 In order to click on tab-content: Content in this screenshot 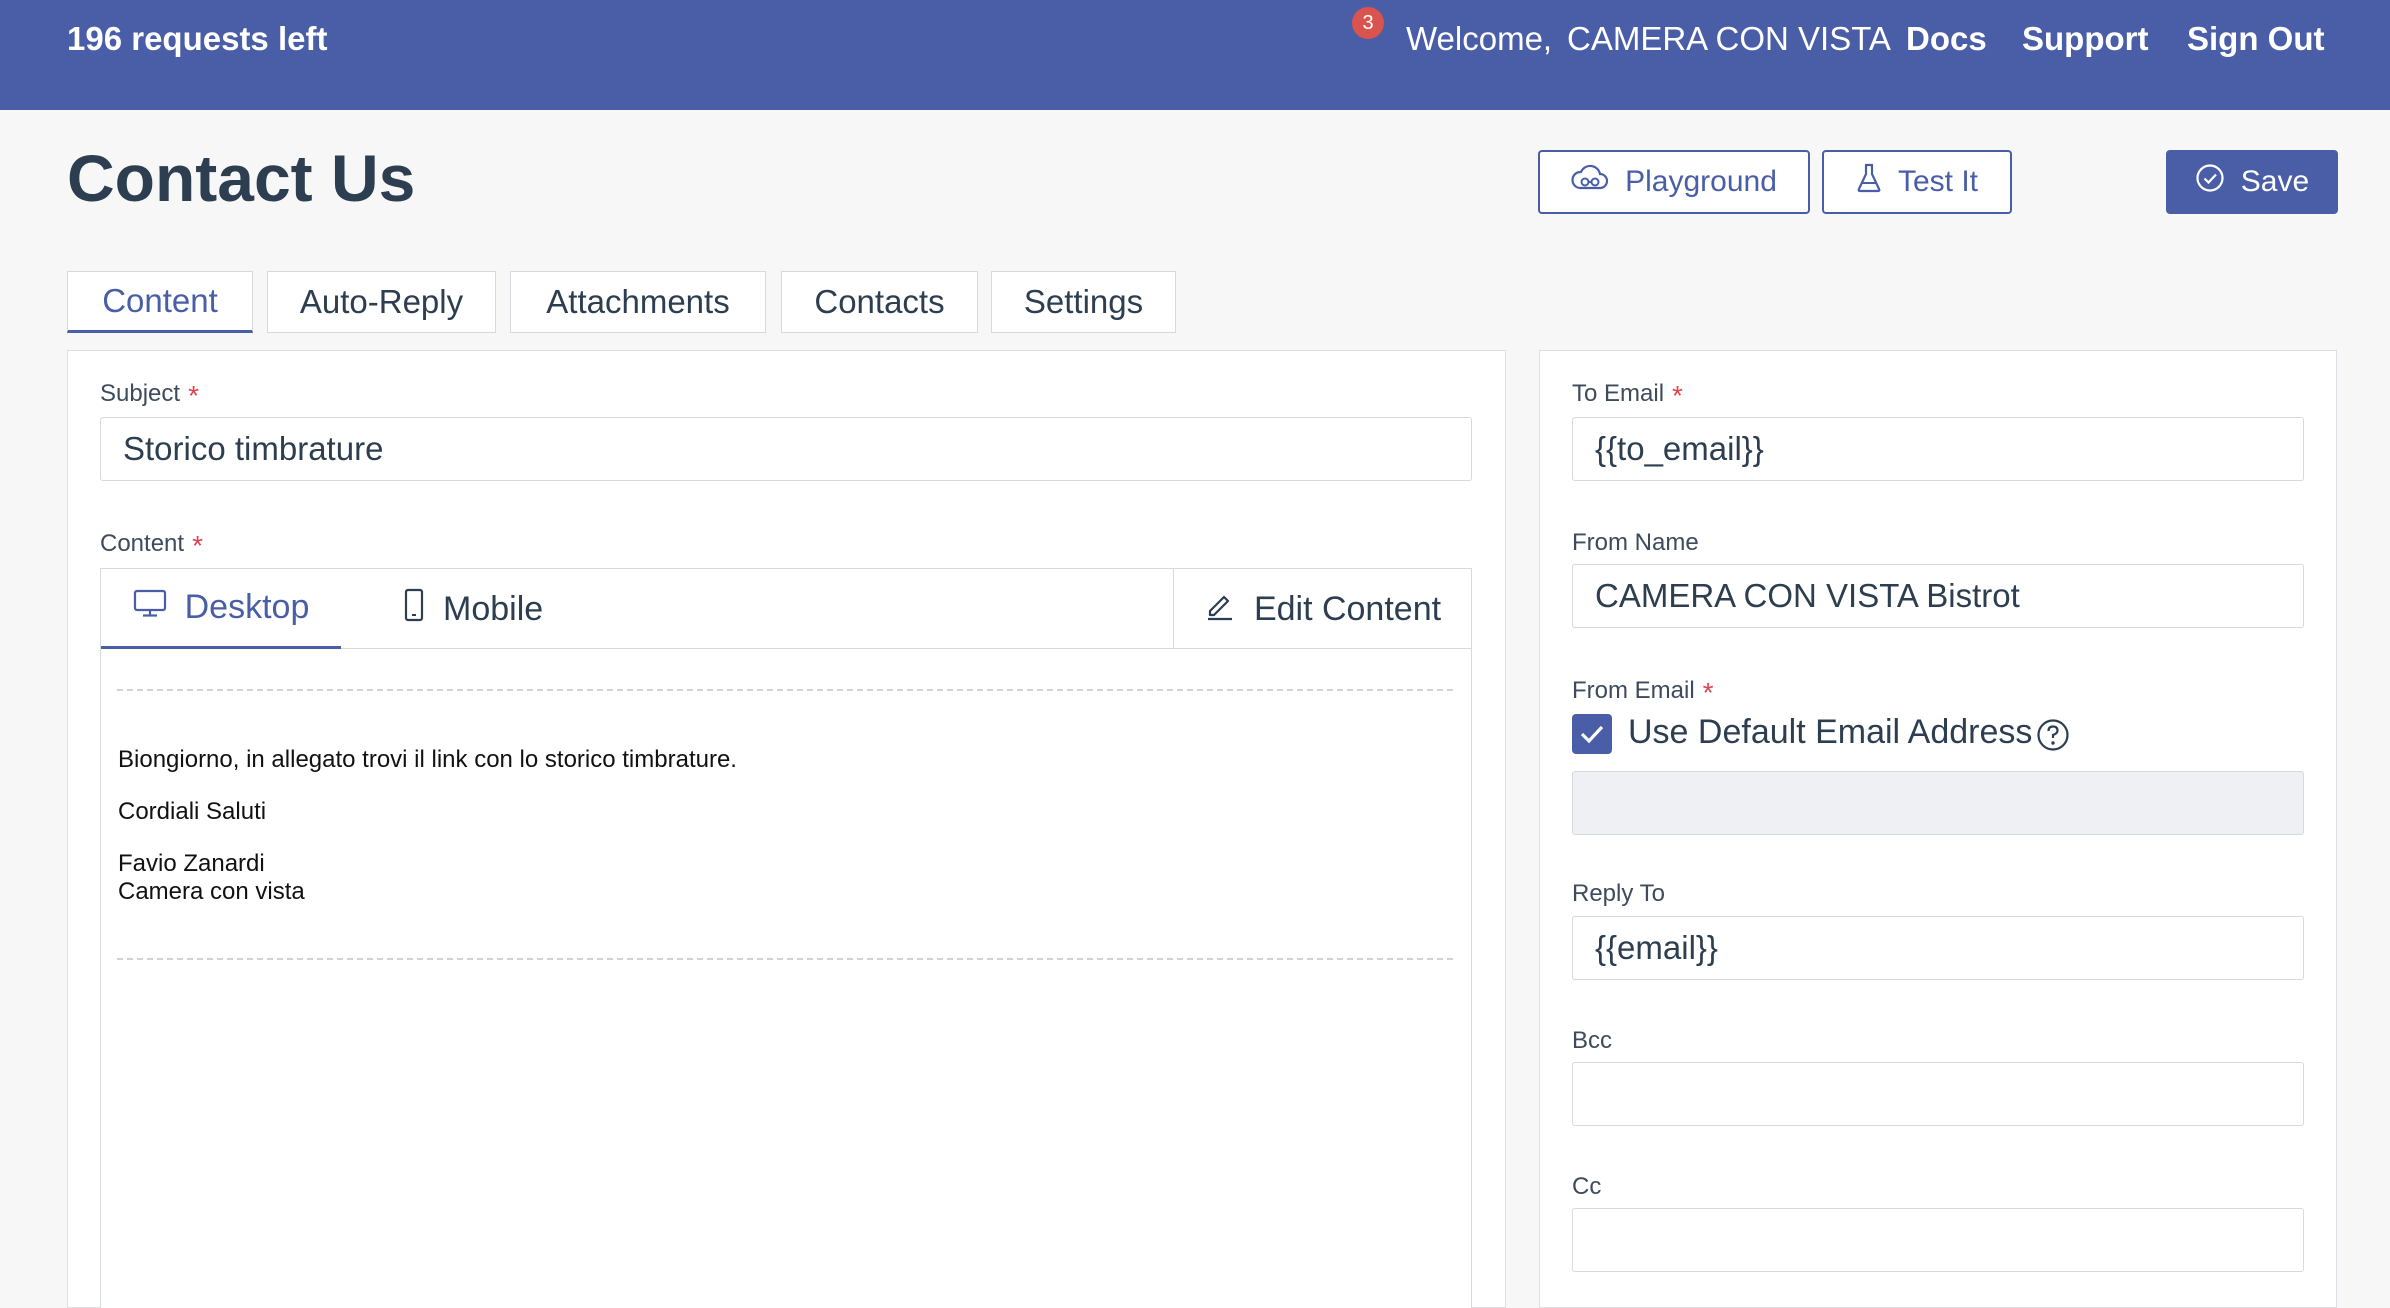, I will do `click(160, 302)`.